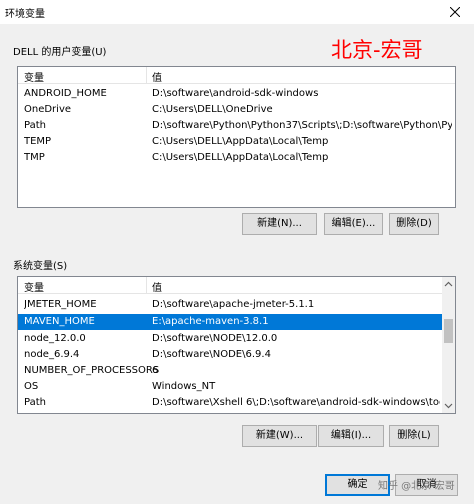  What do you see at coordinates (60, 304) in the screenshot?
I see `var-name: JMETER_HOME` at bounding box center [60, 304].